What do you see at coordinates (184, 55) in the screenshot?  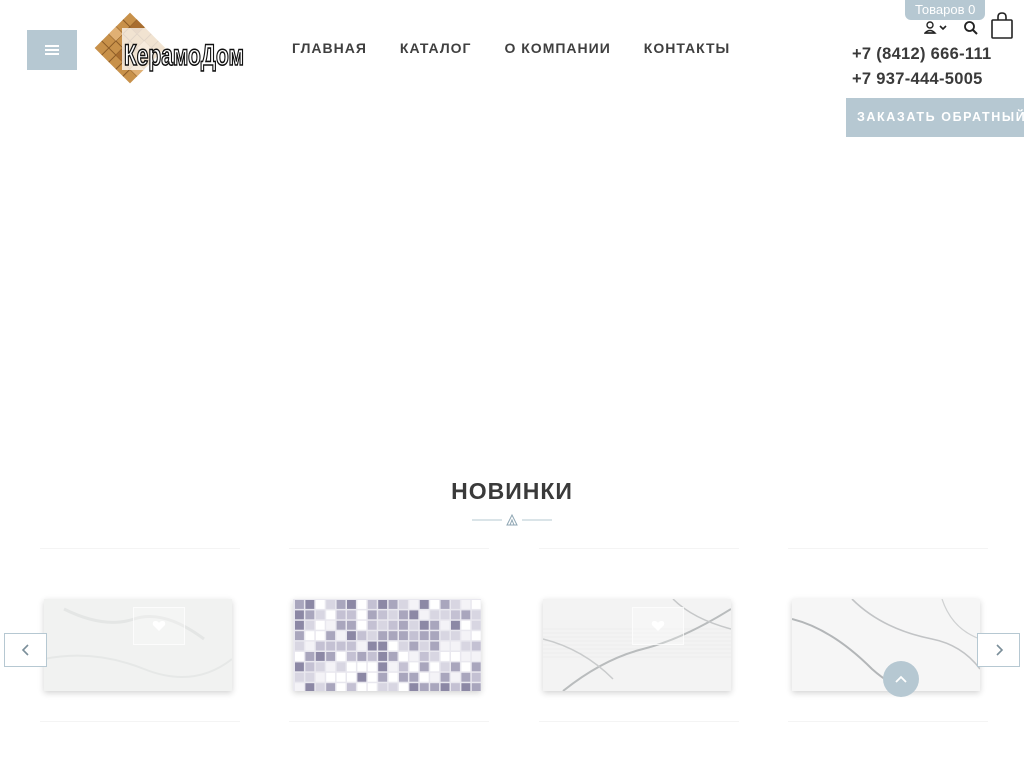 I see `logo-text: КерамоДом` at bounding box center [184, 55].